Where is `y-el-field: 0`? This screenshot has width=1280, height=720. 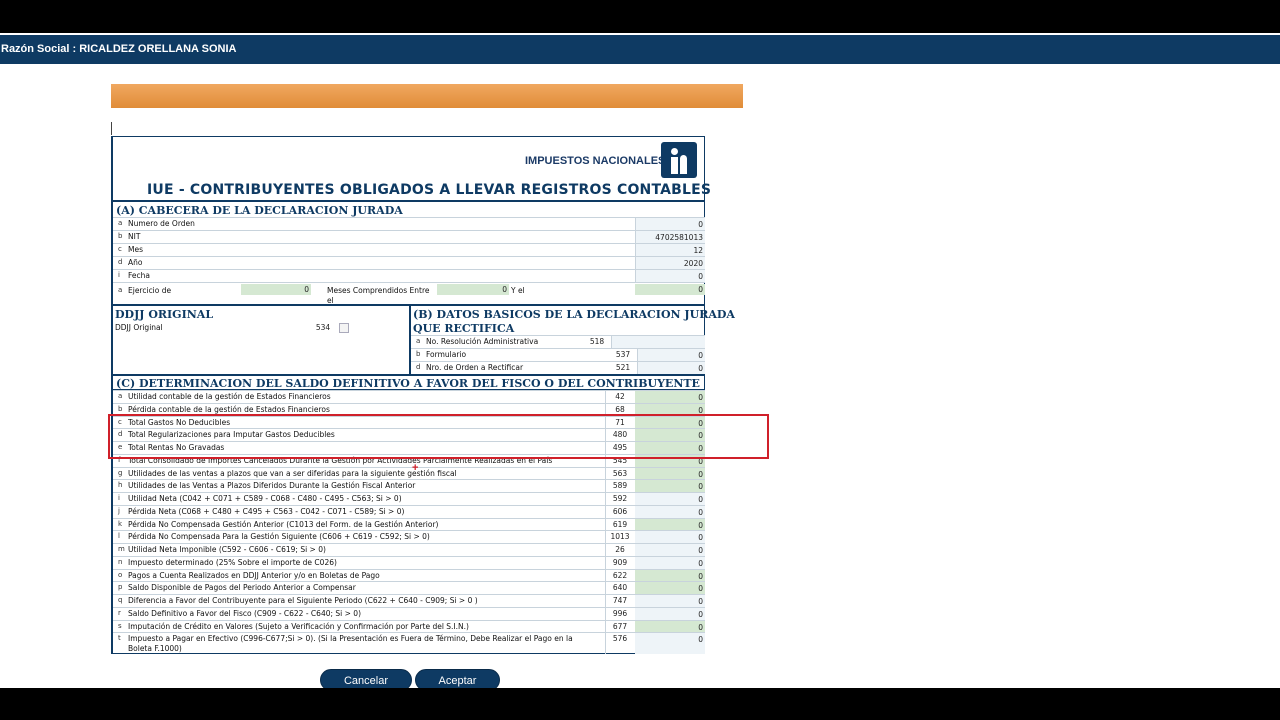
y-el-field: 0 is located at coordinates (670, 289).